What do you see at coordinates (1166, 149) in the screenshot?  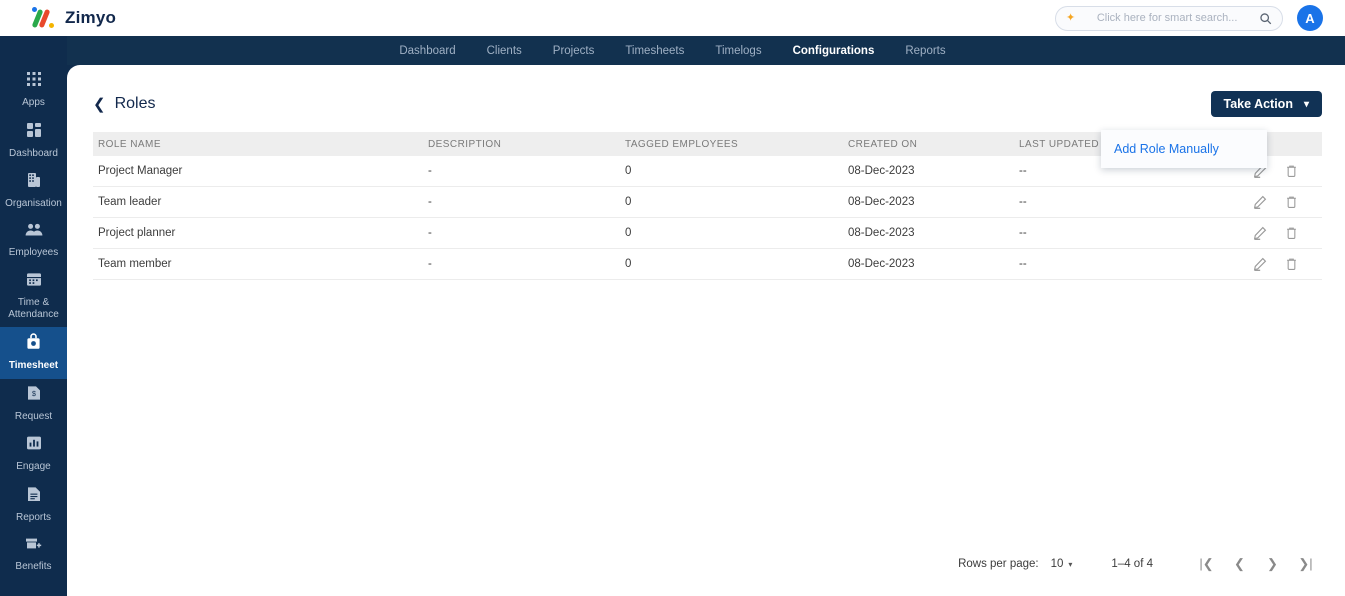 I see `dropdown-item-add-role-manually: Add Role Manually` at bounding box center [1166, 149].